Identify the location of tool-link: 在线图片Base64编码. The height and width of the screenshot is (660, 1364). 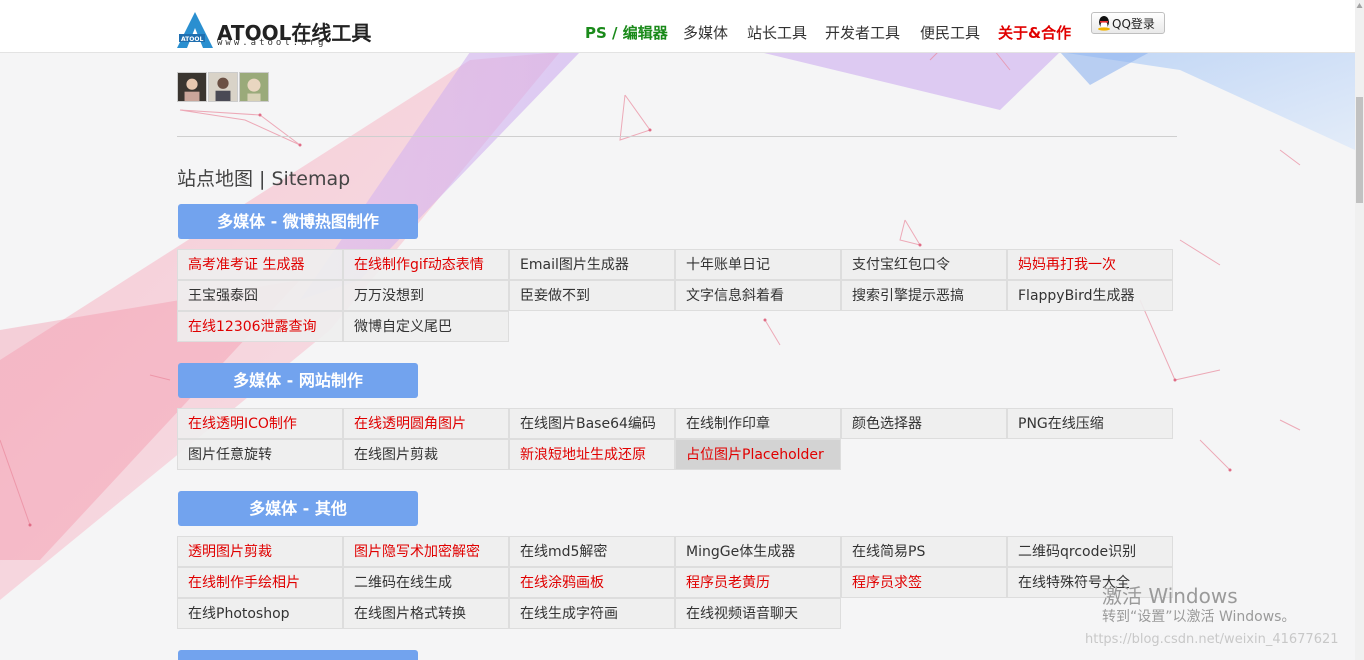
(592, 423).